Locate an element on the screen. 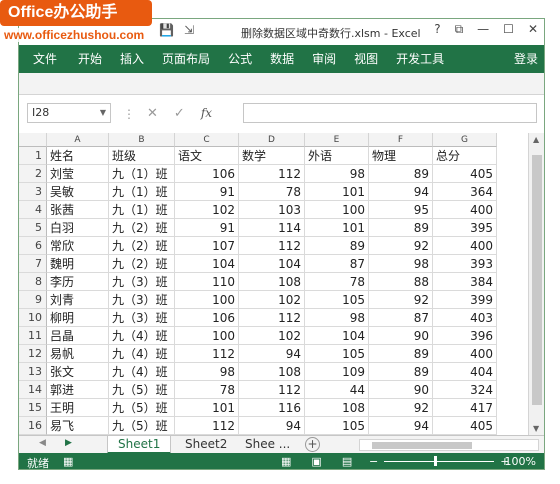  row-header: 5 is located at coordinates (33, 228).